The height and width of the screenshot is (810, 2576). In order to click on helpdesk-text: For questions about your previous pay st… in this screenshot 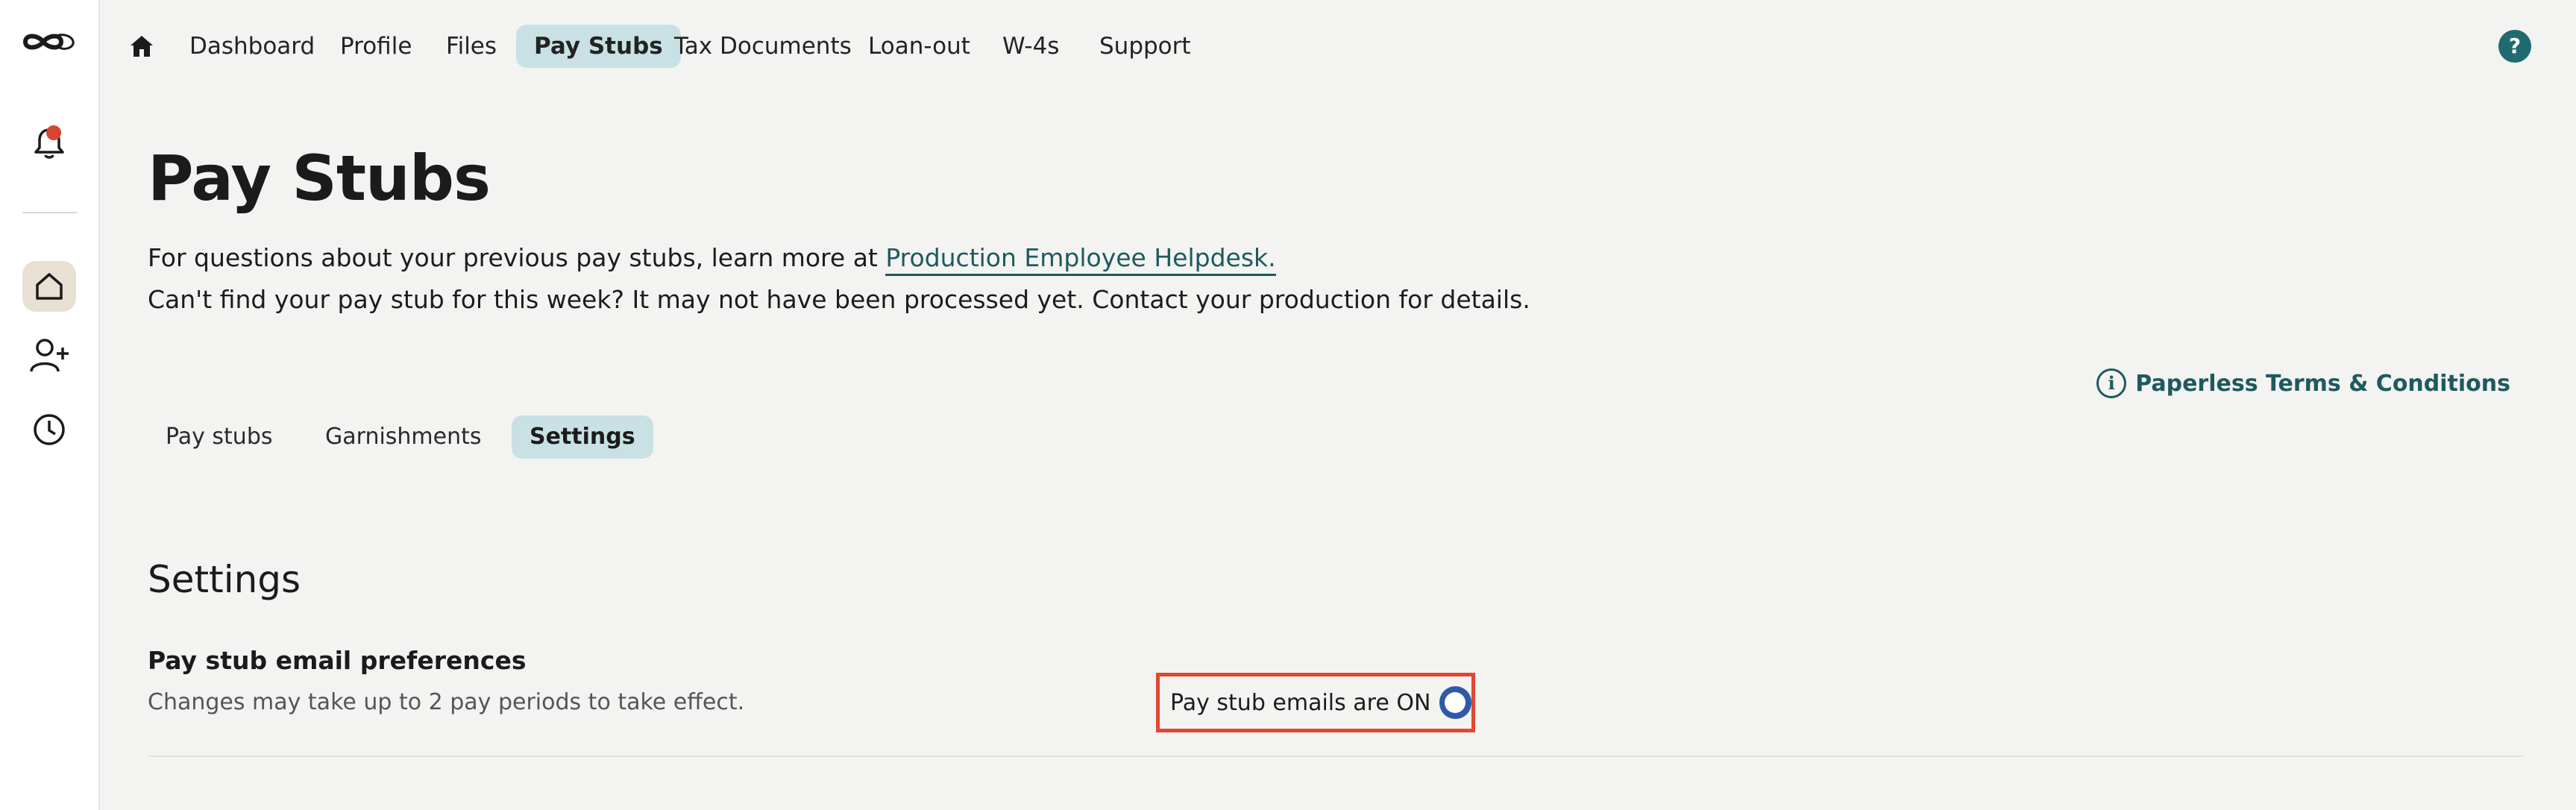, I will do `click(517, 257)`.